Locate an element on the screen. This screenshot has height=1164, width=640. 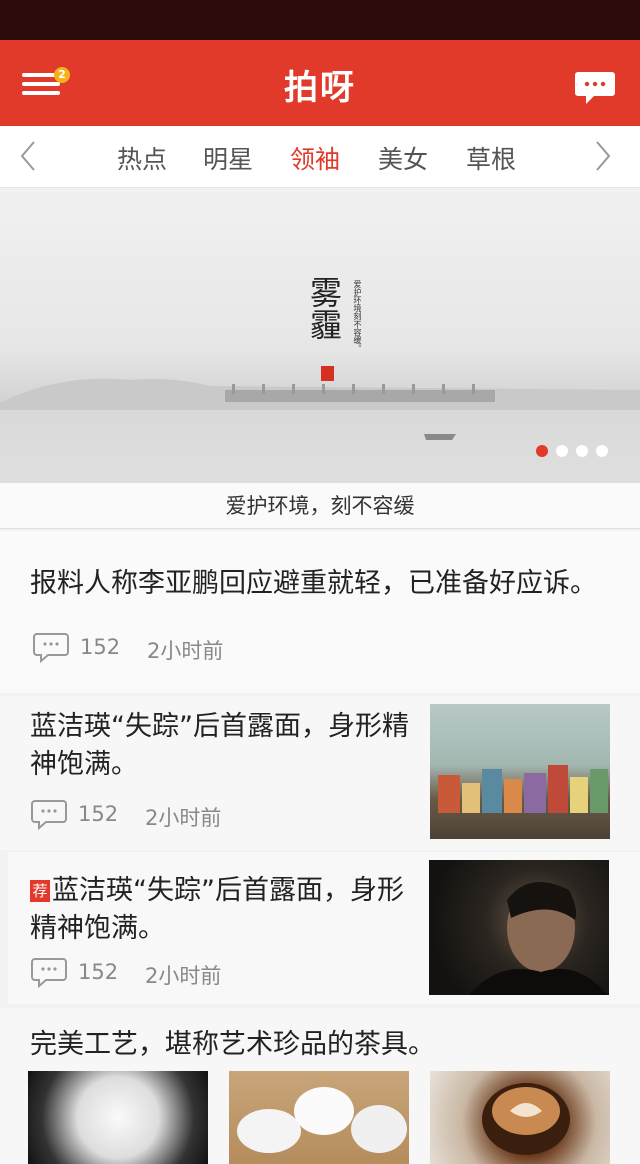
banner-subtitle: 爱护环境刻不容缓。 is located at coordinates (357, 316).